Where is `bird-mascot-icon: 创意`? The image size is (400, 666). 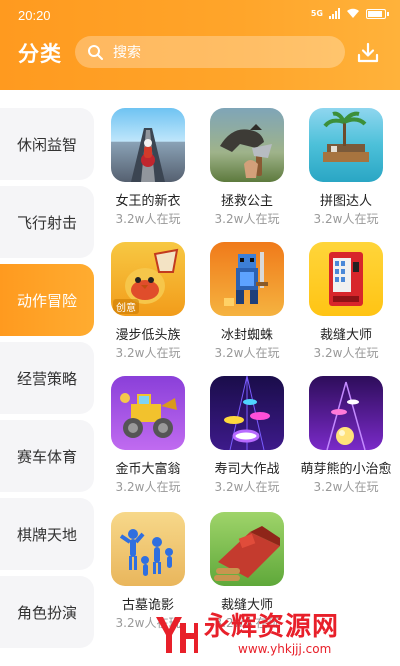
bird-mascot-icon: 创意 is located at coordinates (148, 279).